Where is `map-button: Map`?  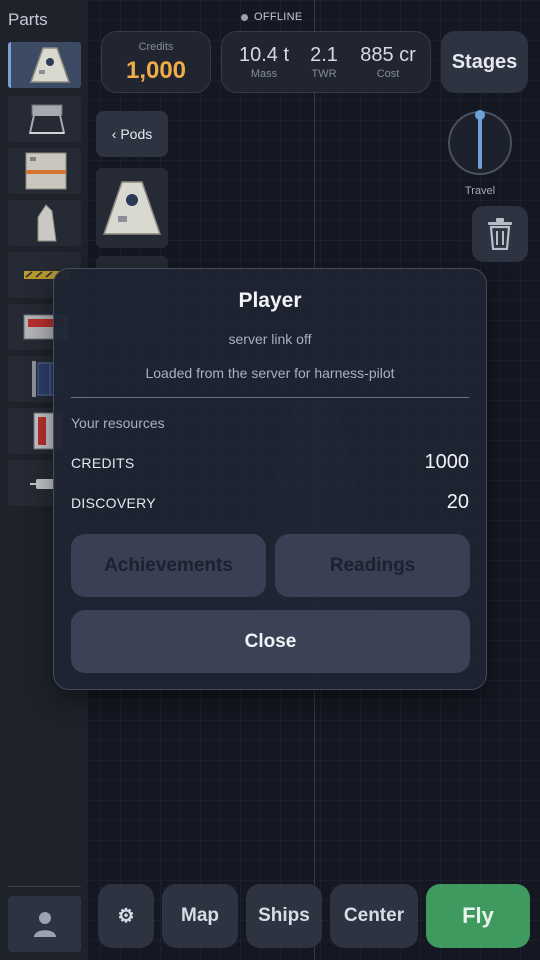
map-button: Map is located at coordinates (200, 916).